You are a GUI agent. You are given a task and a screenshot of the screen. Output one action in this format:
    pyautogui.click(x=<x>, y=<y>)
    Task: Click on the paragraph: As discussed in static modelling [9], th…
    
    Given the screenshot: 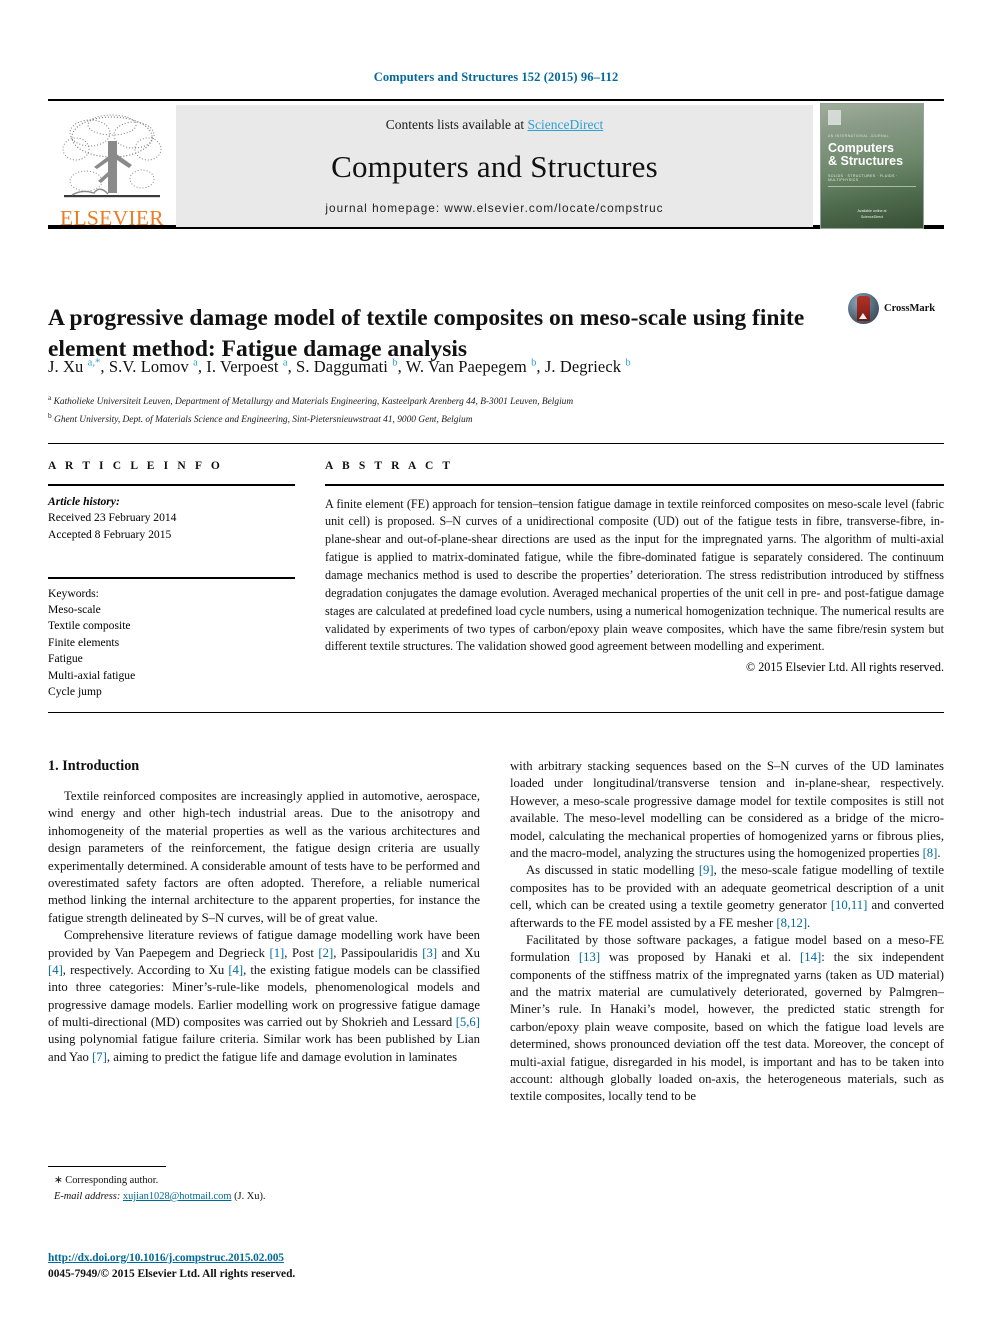 What is the action you would take?
    pyautogui.click(x=727, y=896)
    